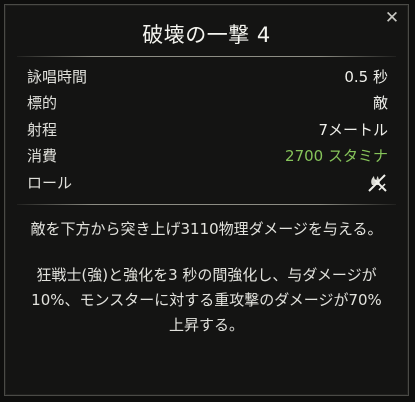 The image size is (415, 402). Describe the element at coordinates (42, 156) in the screenshot. I see `stat-label: 消費` at that location.